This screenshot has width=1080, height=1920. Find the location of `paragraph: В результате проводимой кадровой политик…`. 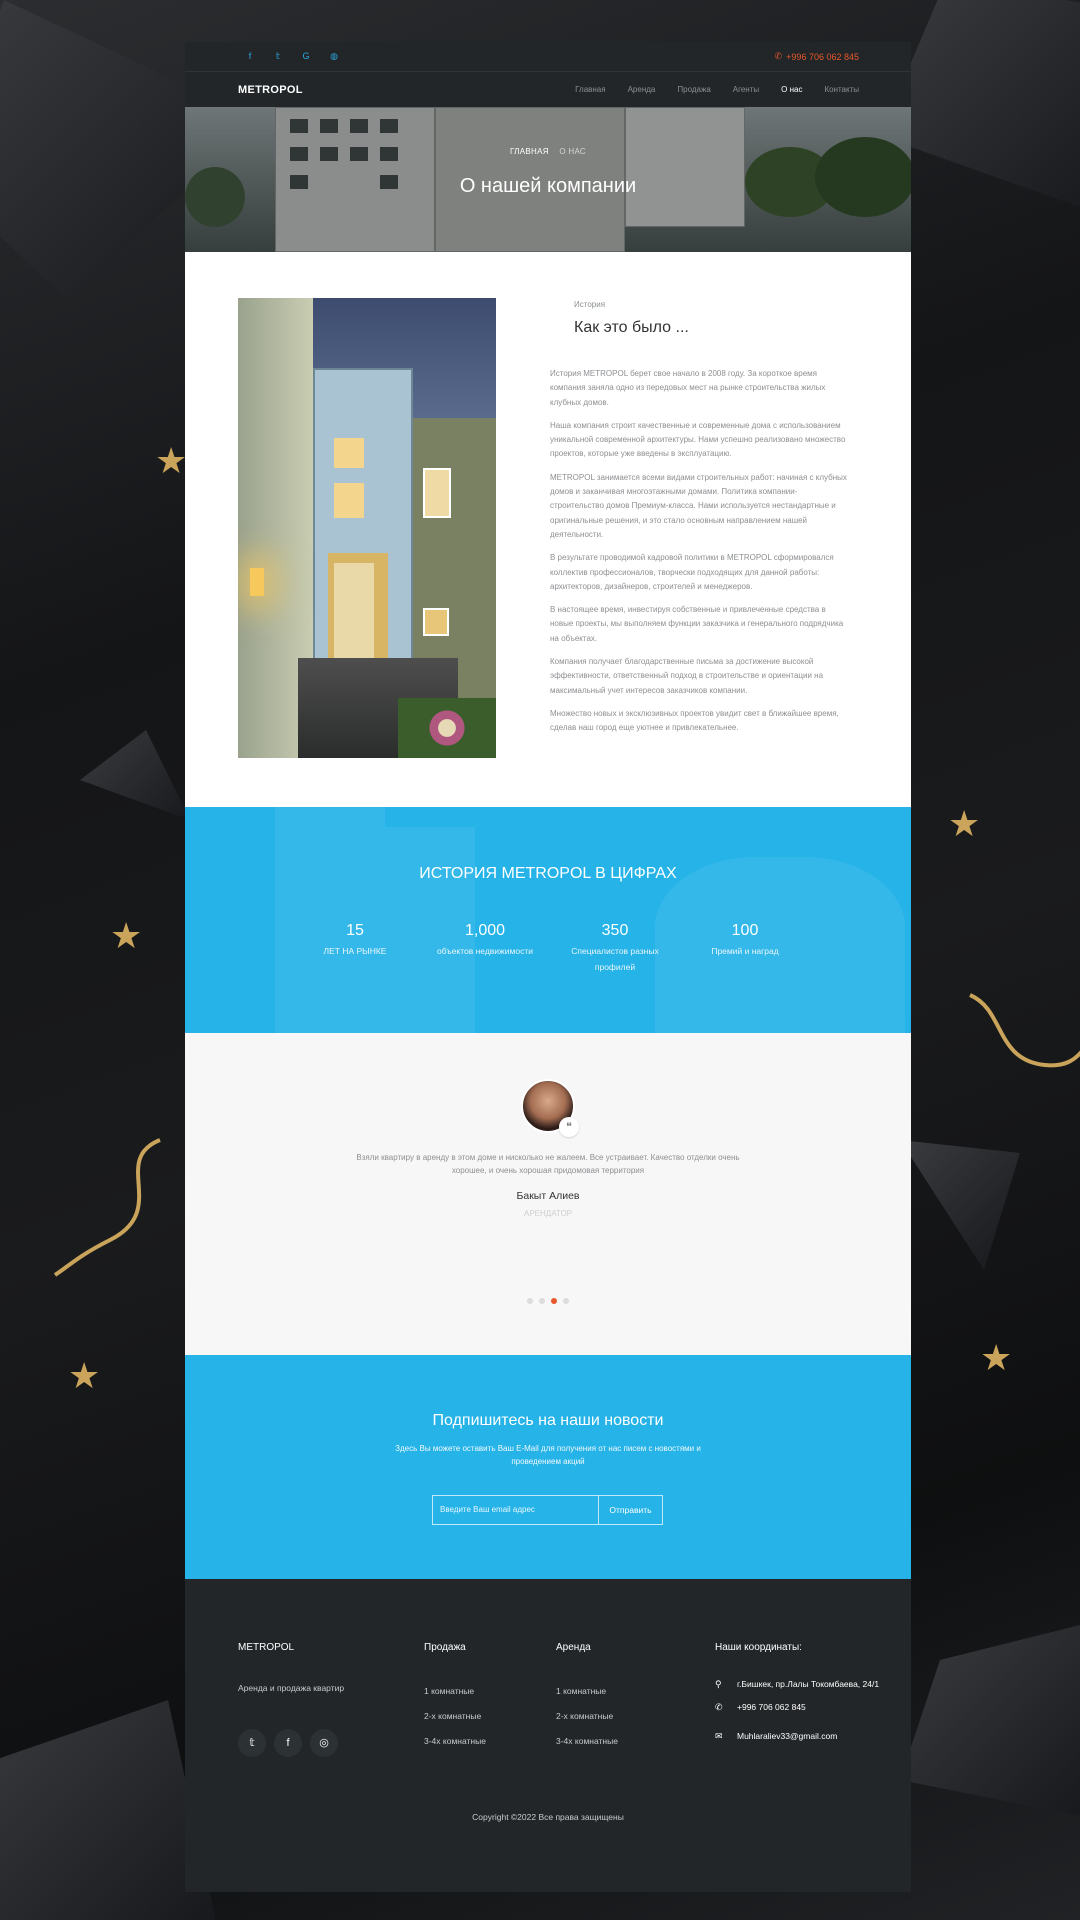

paragraph: В результате проводимой кадровой политик… is located at coordinates (692, 572).